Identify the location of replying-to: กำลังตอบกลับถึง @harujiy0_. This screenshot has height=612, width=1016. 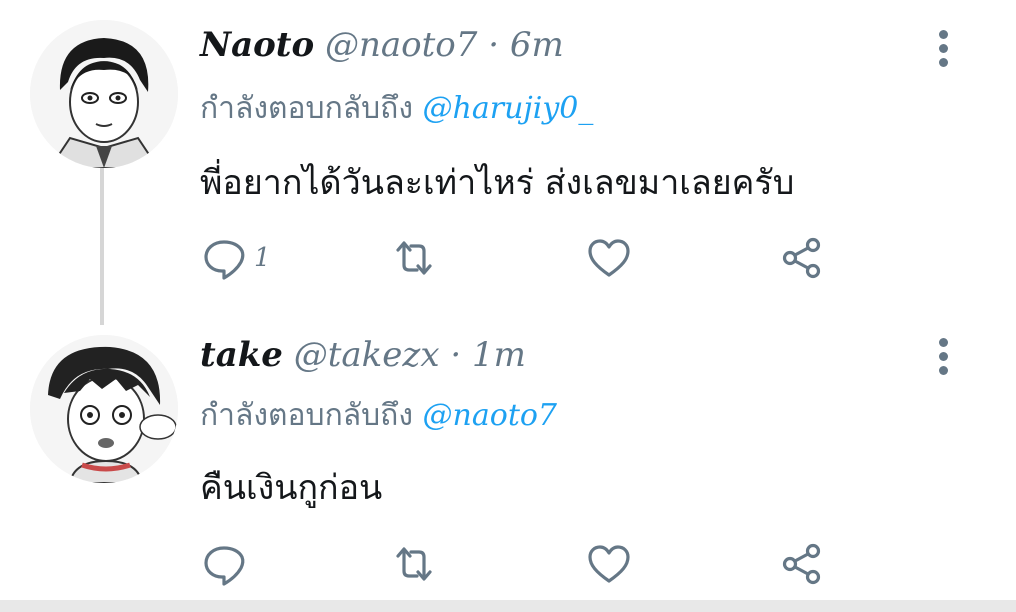
(396, 108).